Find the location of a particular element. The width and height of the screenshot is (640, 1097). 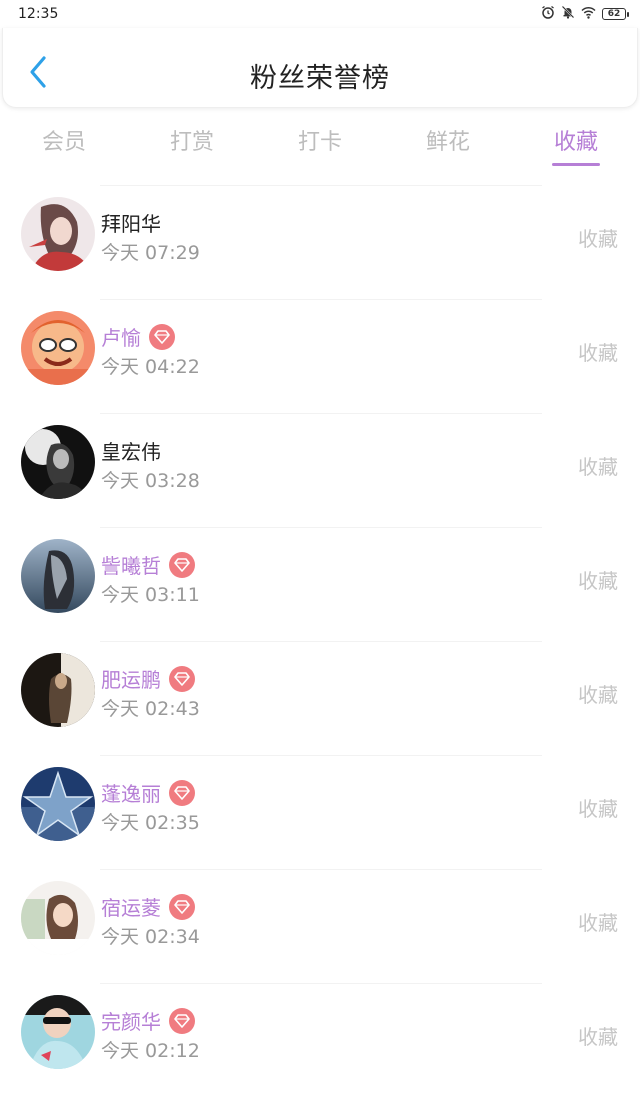

list-item: 拜阳华今天 07:29 收藏 is located at coordinates (319, 242).